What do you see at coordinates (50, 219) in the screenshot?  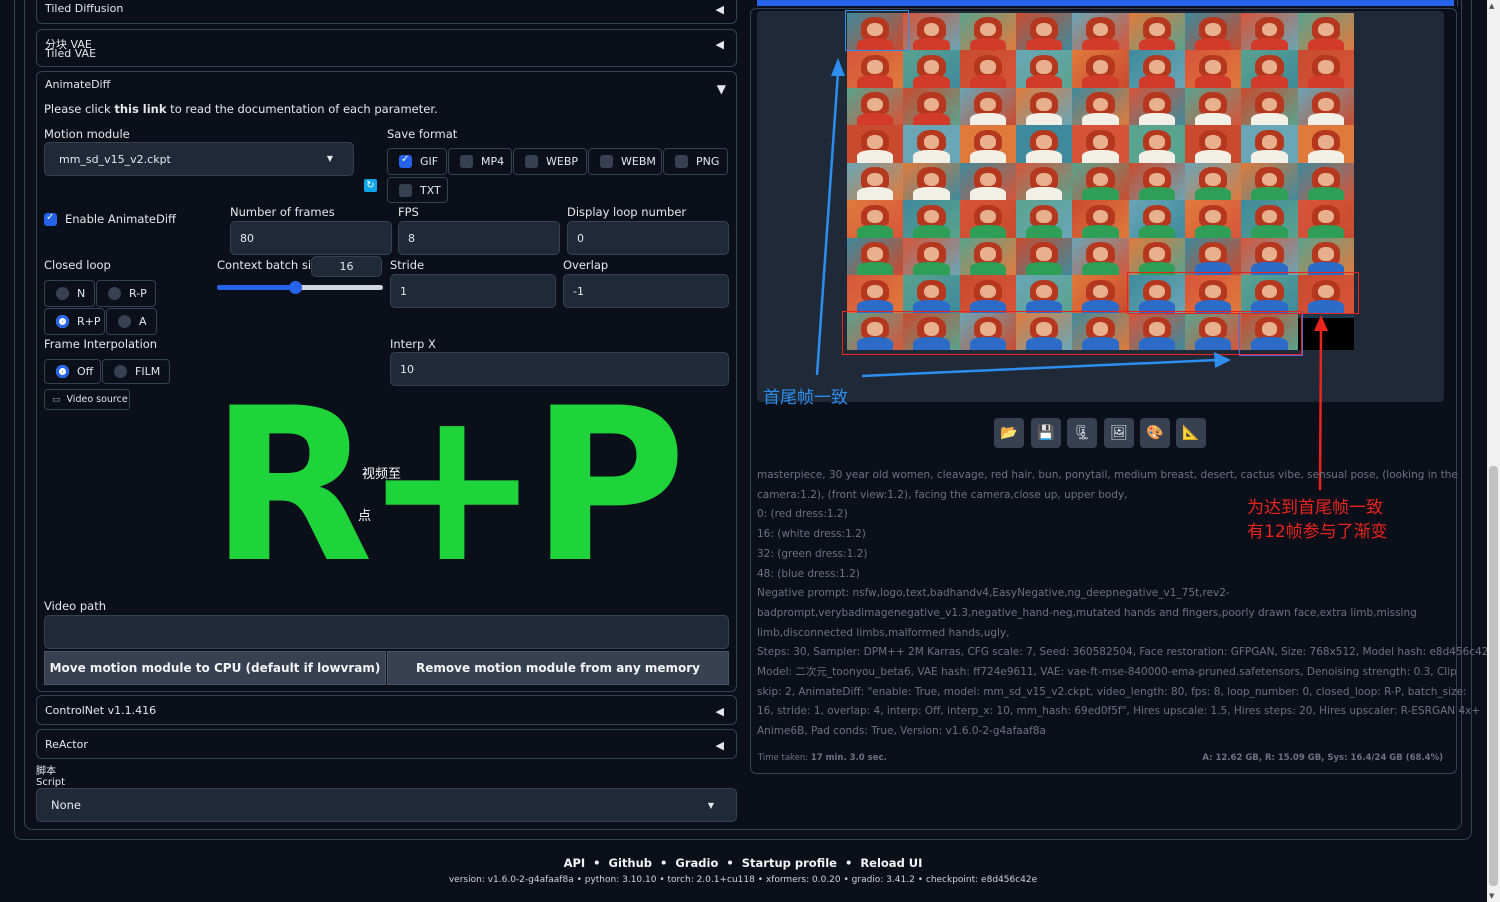 I see `checkbox-checked-icon` at bounding box center [50, 219].